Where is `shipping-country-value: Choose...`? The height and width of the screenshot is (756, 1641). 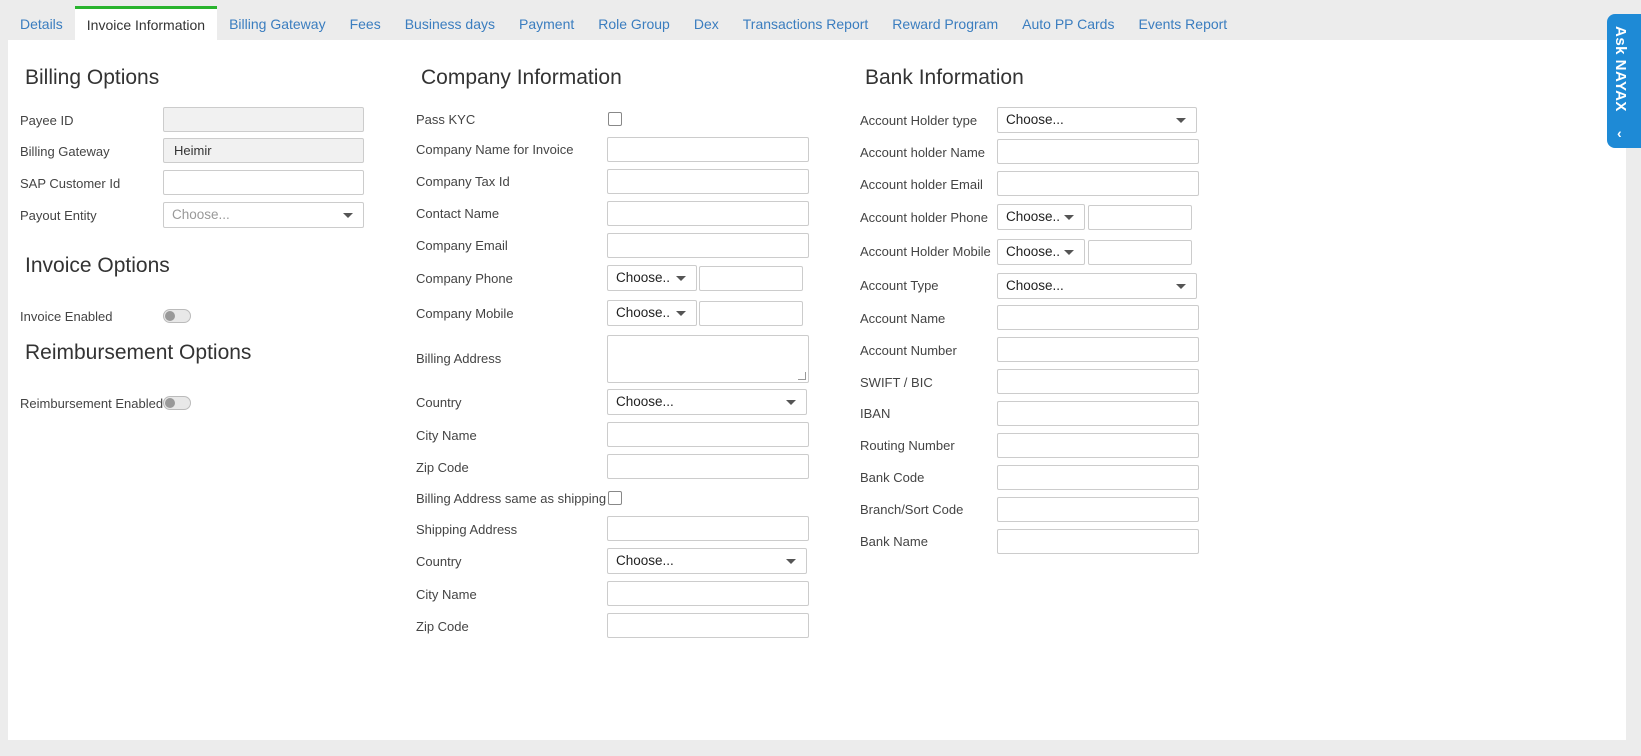 shipping-country-value: Choose... is located at coordinates (645, 560).